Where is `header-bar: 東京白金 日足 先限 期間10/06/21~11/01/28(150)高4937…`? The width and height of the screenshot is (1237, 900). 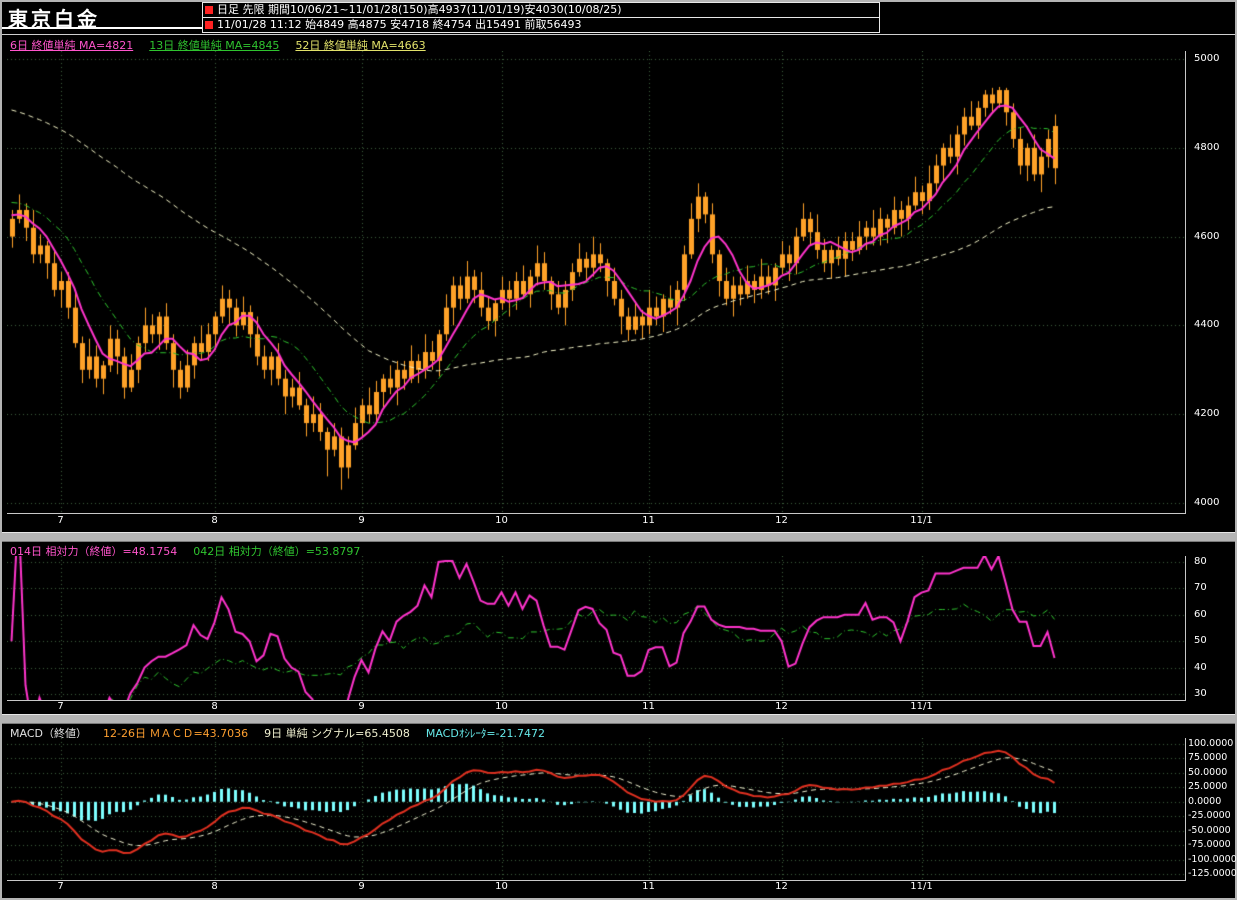
header-bar: 東京白金 日足 先限 期間10/06/21~11/01/28(150)高4937… is located at coordinates (618, 18).